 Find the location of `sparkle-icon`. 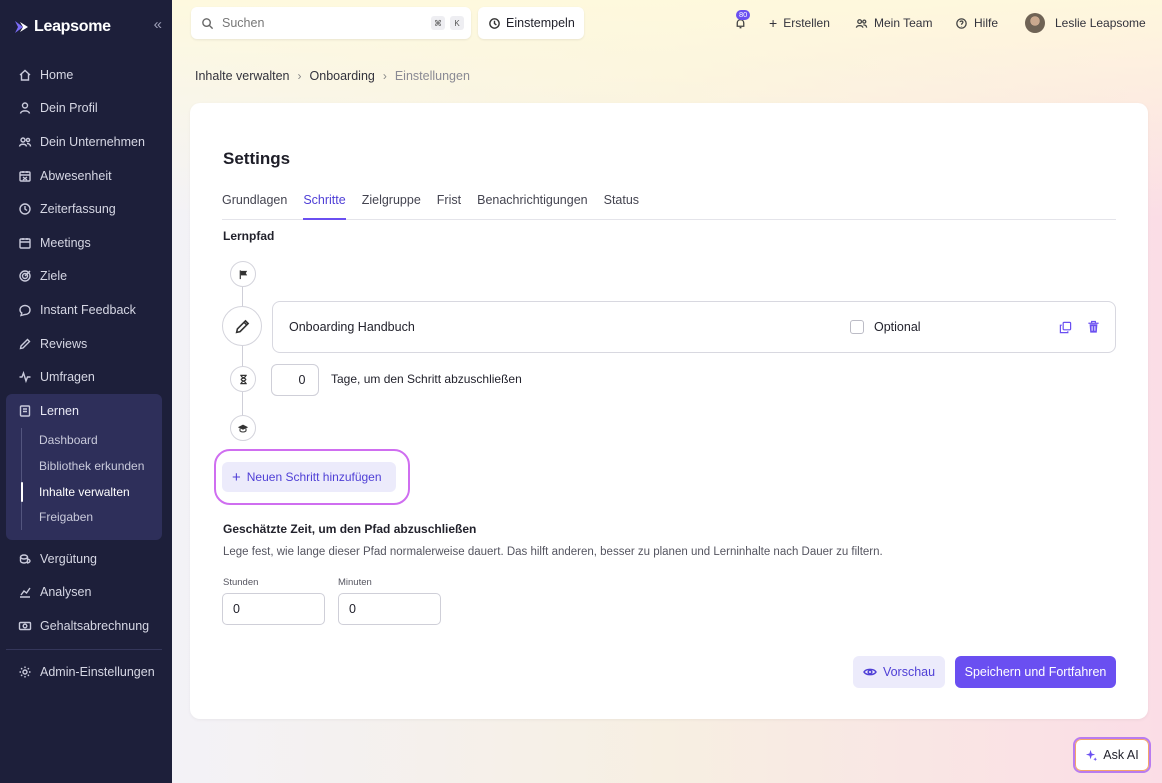

sparkle-icon is located at coordinates (1092, 755).